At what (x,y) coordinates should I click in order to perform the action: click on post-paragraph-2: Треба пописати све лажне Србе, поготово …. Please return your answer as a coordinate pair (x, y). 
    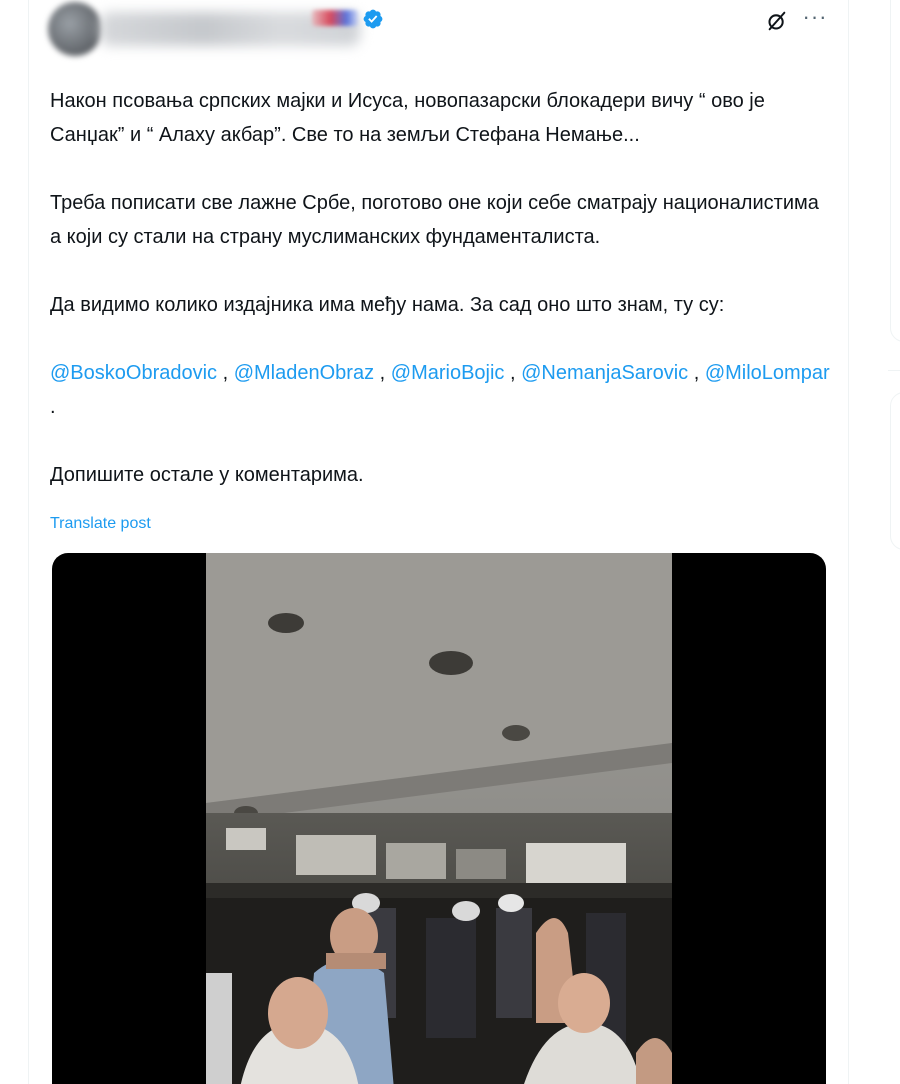
    Looking at the image, I should click on (434, 220).